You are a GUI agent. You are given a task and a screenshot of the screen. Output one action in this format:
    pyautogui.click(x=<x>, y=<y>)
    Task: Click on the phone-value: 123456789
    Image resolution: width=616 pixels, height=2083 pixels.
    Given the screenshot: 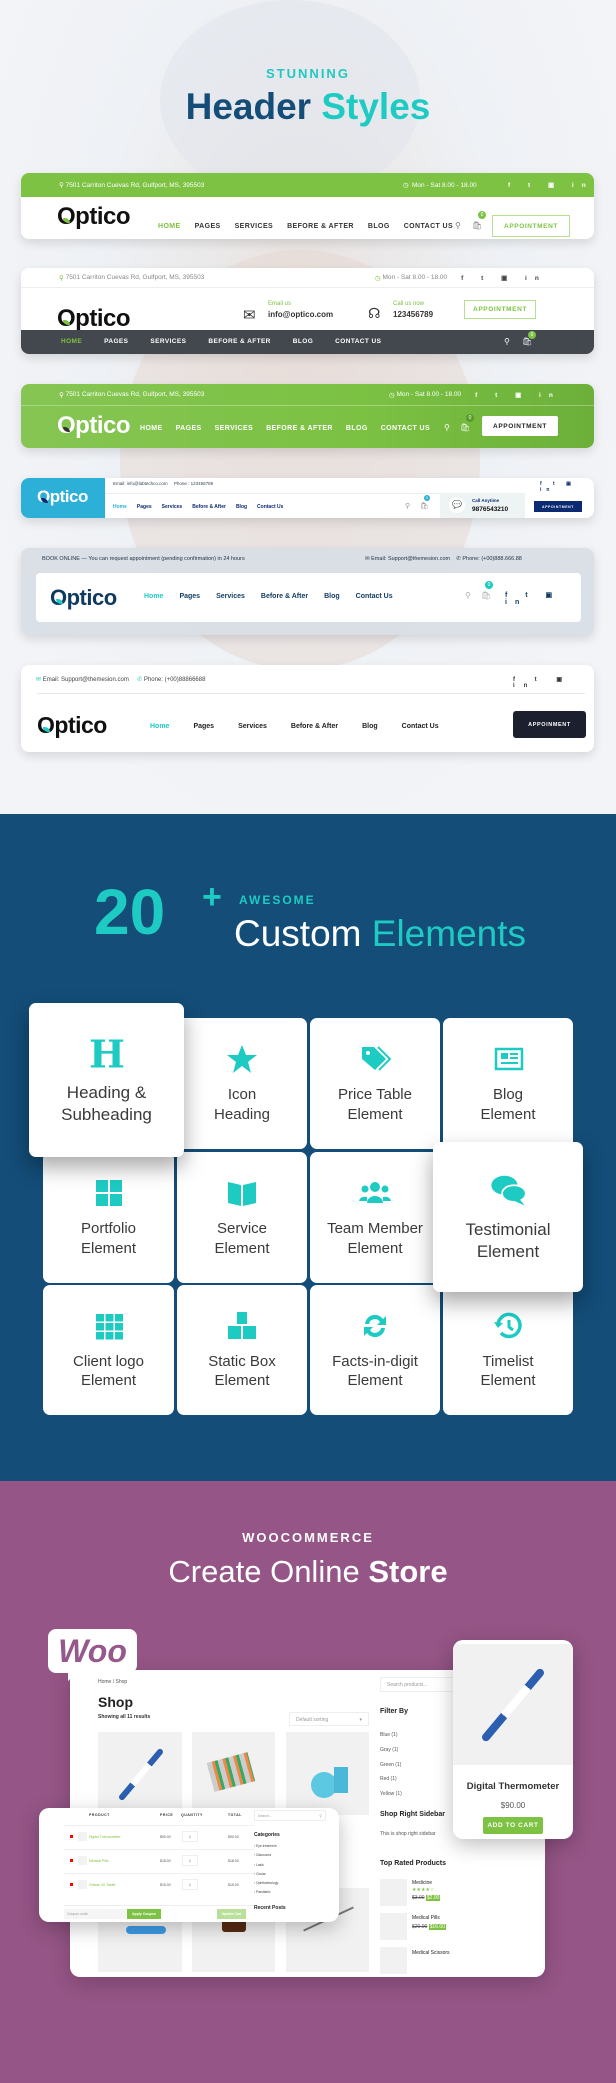 What is the action you would take?
    pyautogui.click(x=413, y=314)
    